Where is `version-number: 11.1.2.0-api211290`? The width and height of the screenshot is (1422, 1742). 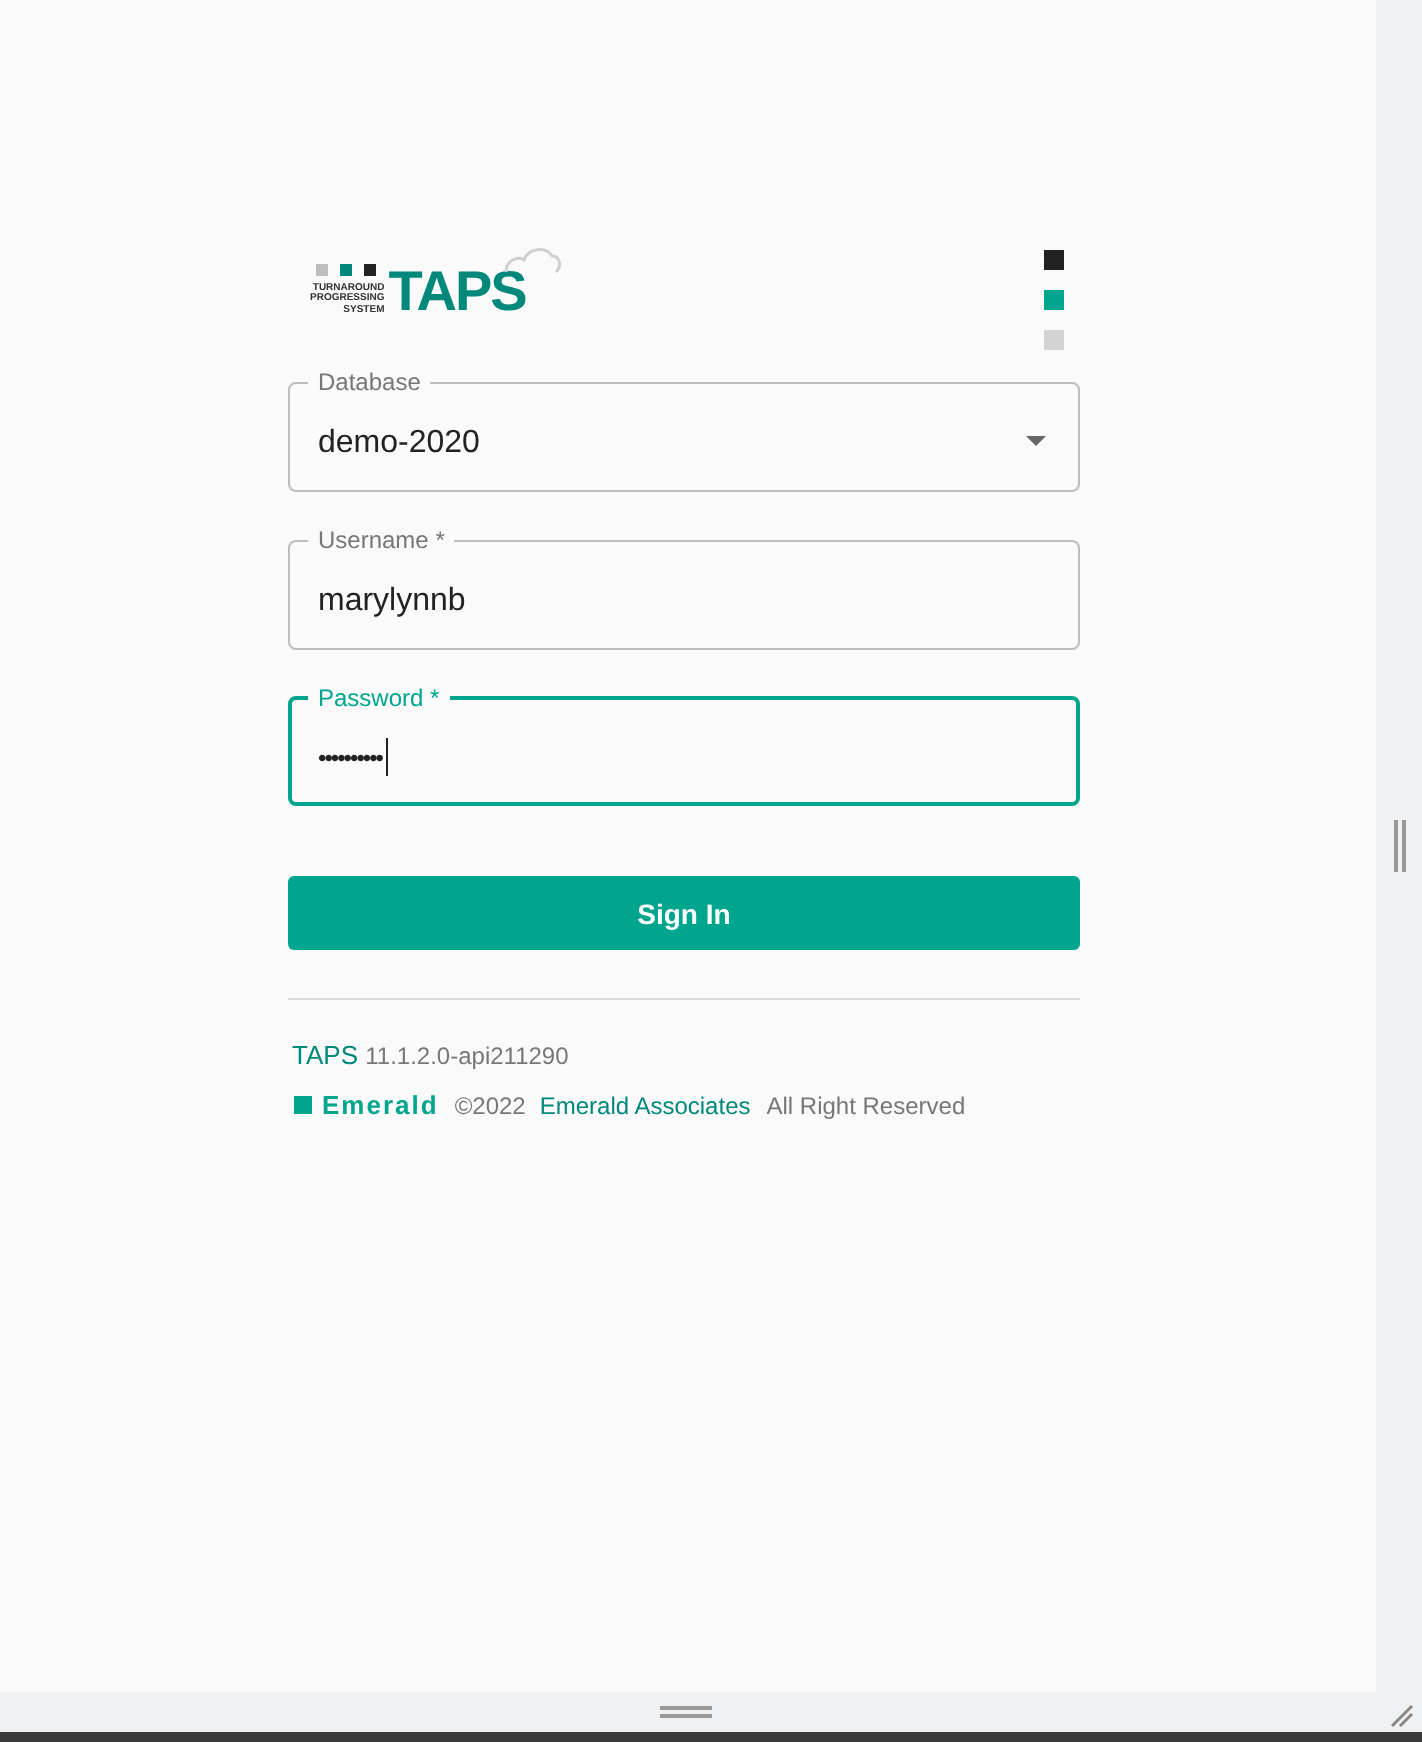
version-number: 11.1.2.0-api211290 is located at coordinates (467, 1056).